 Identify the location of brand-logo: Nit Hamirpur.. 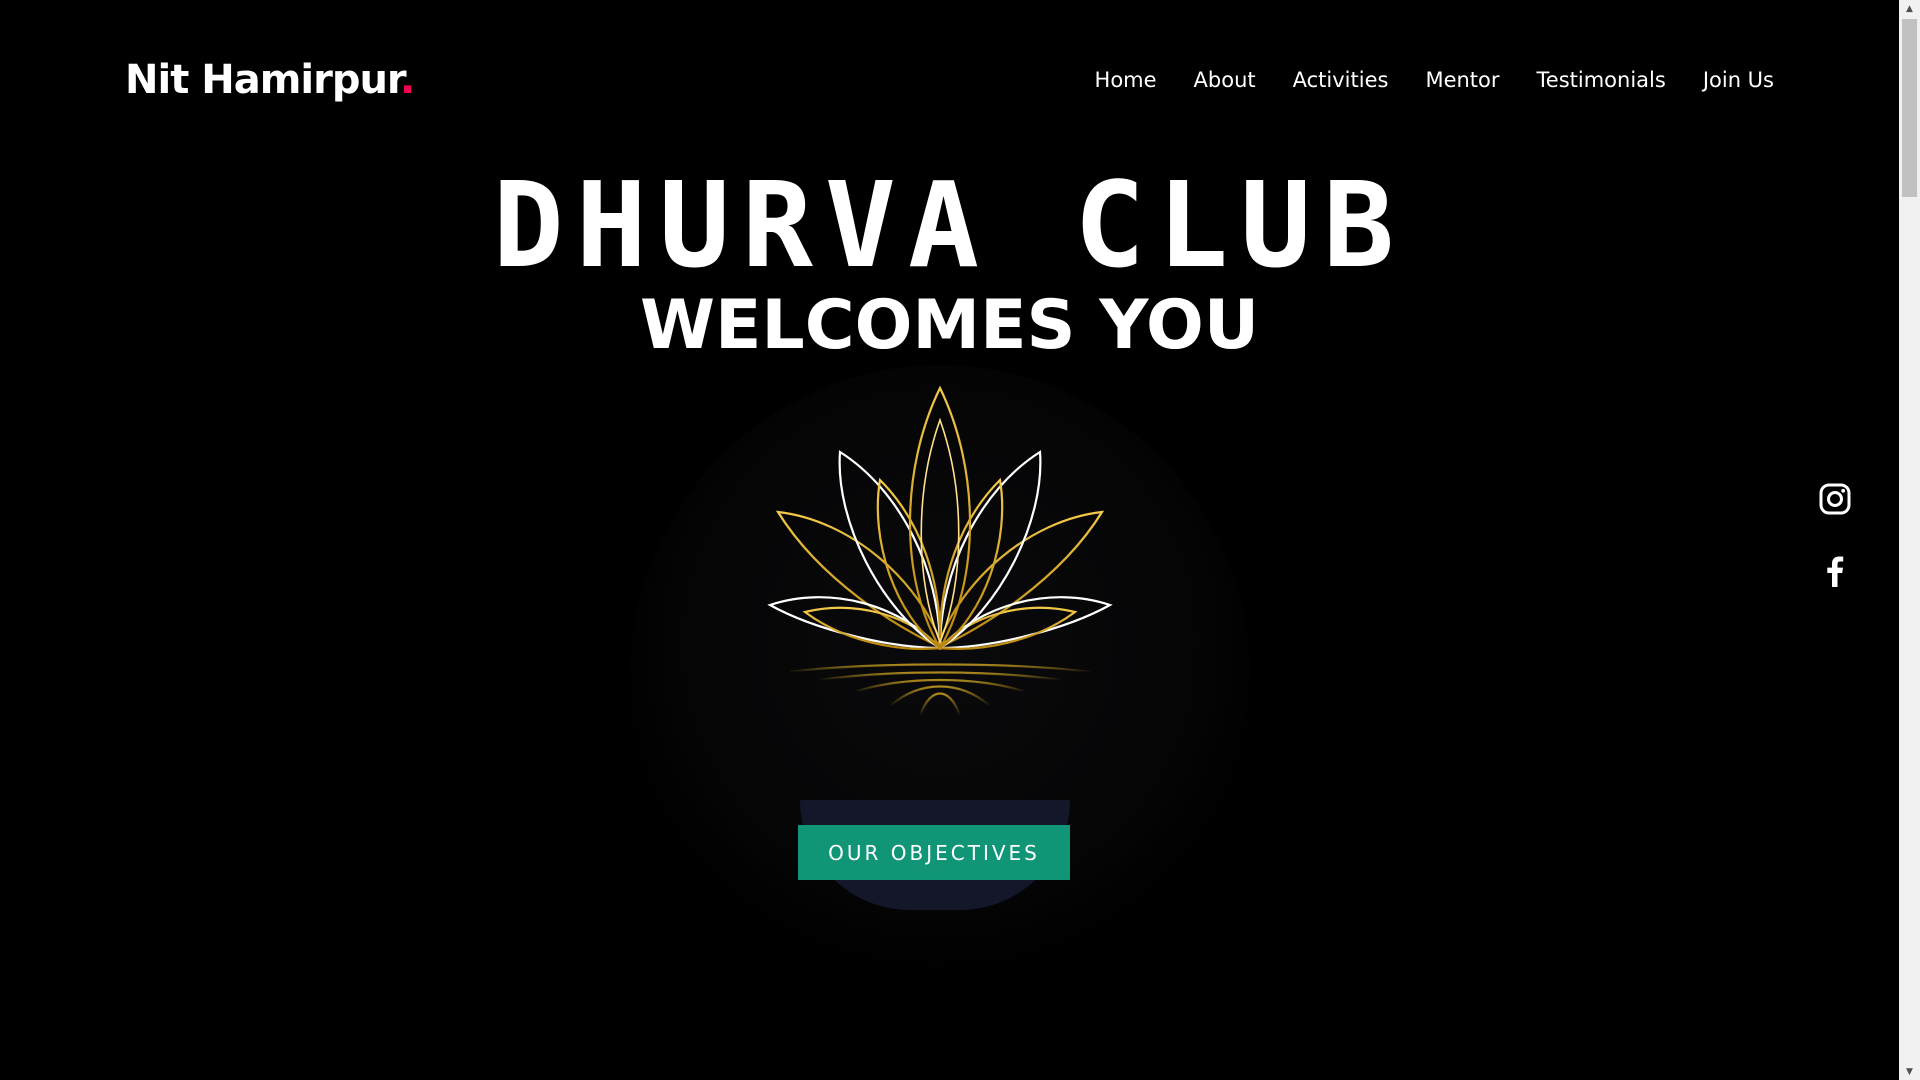
(270, 80).